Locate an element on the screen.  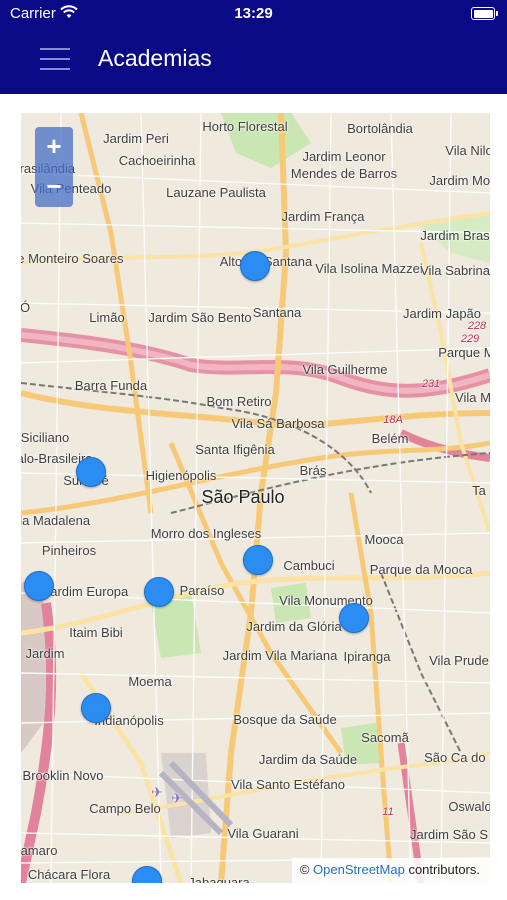
map-label: Brooklin Novo is located at coordinates (63, 775).